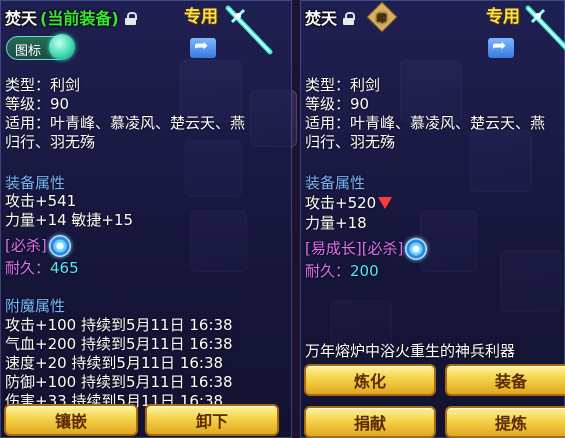  I want to click on enchant-line: 气血+200 持续到5月11日 16:38, so click(119, 344).